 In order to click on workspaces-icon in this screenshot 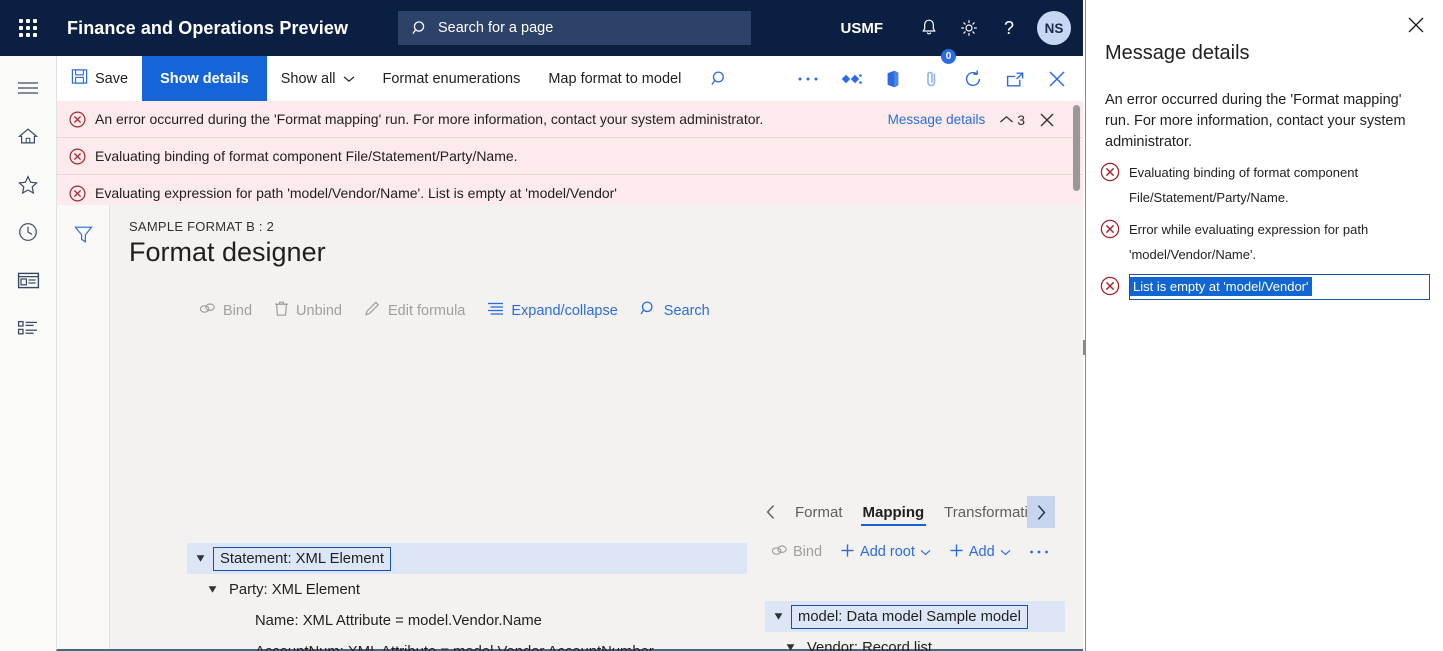, I will do `click(28, 280)`.